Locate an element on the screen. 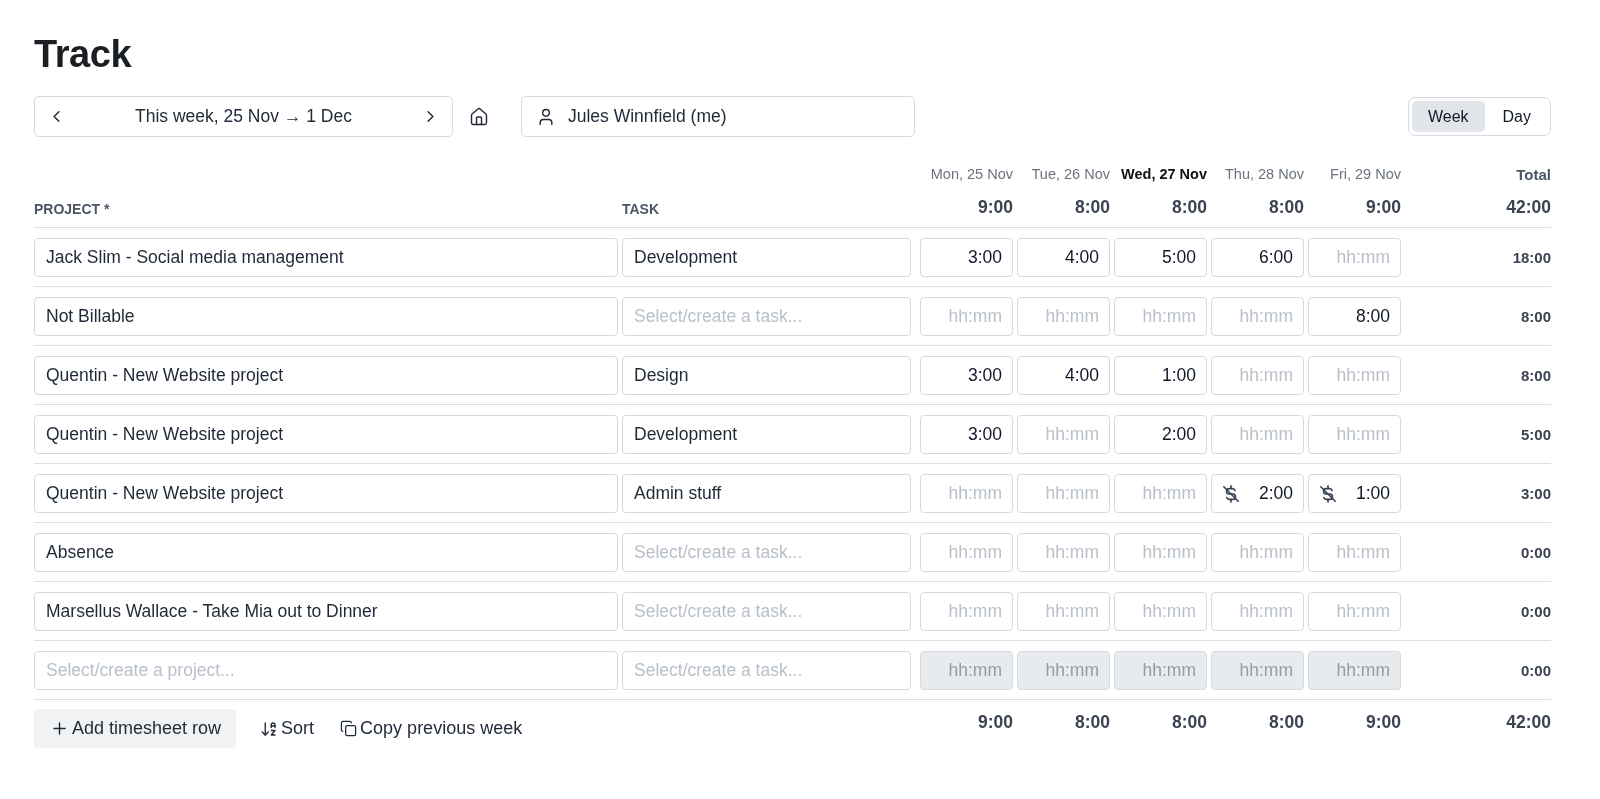 The height and width of the screenshot is (799, 1600). user-select-field: Jules Winnfield (me) is located at coordinates (718, 116).